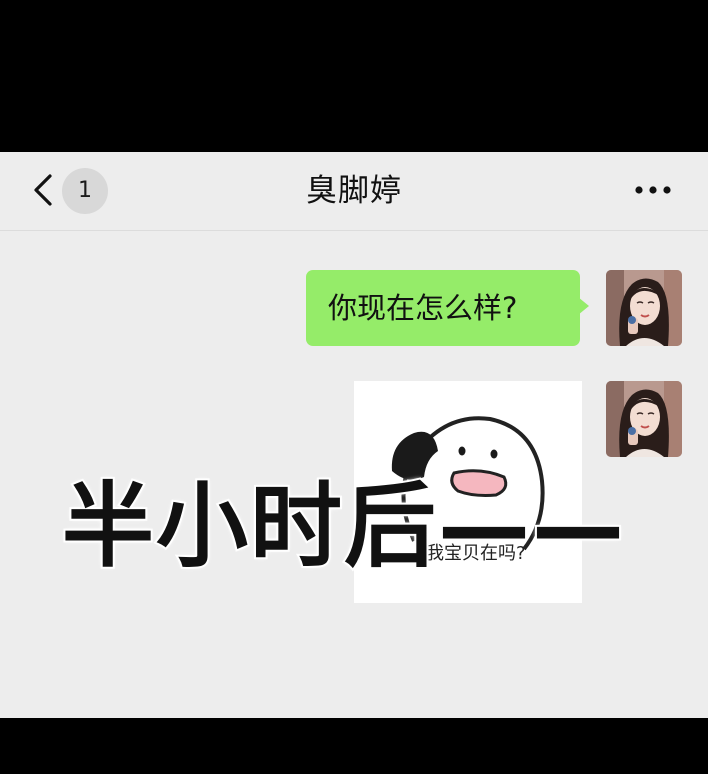 This screenshot has width=708, height=774. Describe the element at coordinates (653, 190) in the screenshot. I see `more-horizontal-icon` at that location.